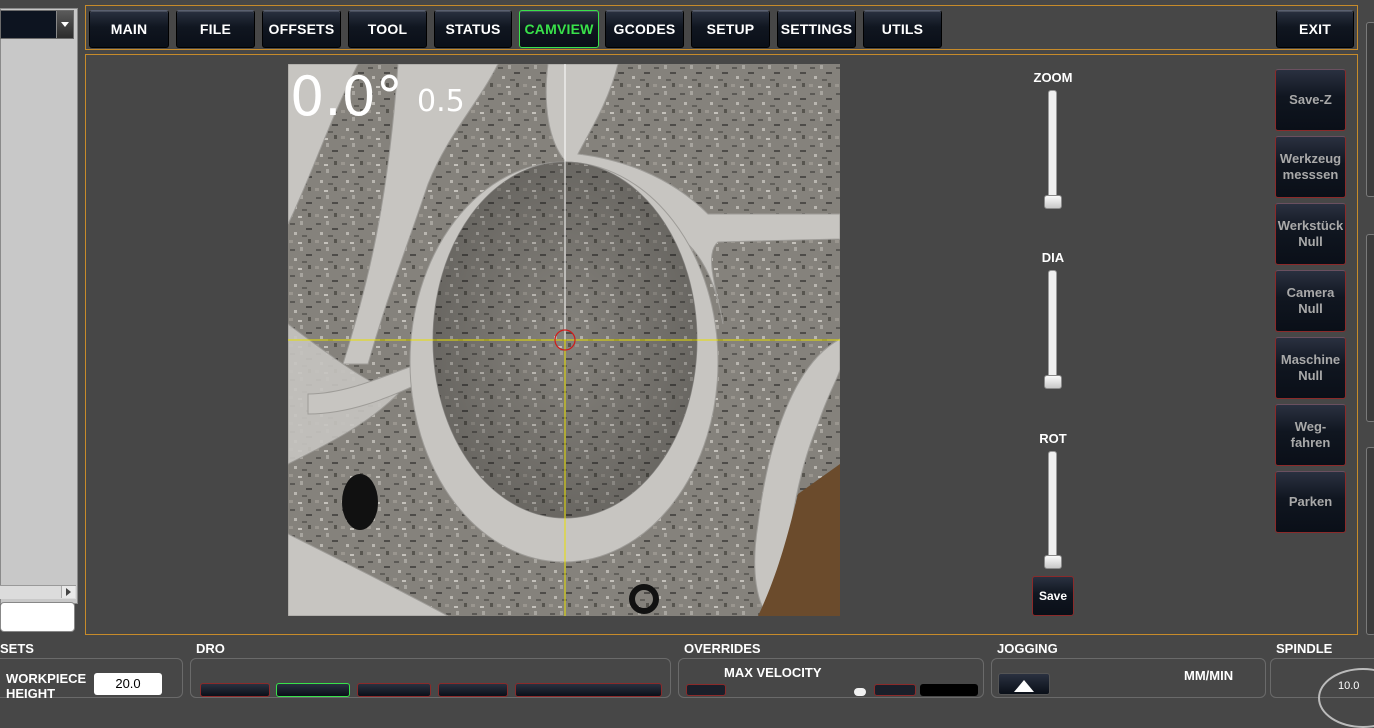 This screenshot has height=728, width=1374. I want to click on tab-utils: UTILS, so click(902, 29).